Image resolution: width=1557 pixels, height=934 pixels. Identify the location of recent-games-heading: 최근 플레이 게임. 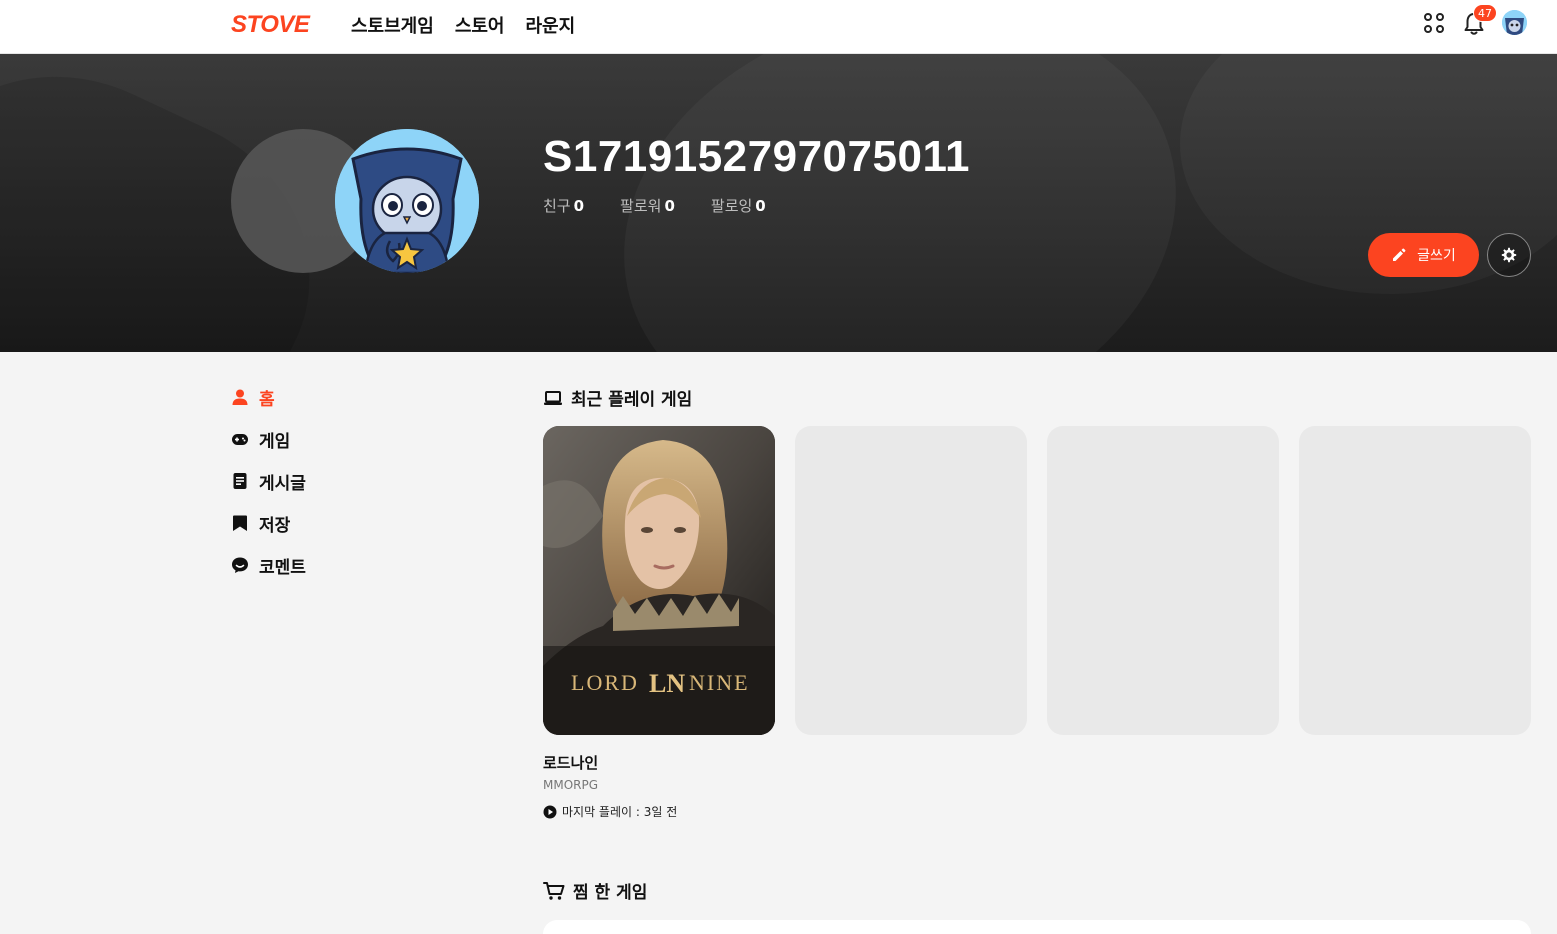
(617, 397).